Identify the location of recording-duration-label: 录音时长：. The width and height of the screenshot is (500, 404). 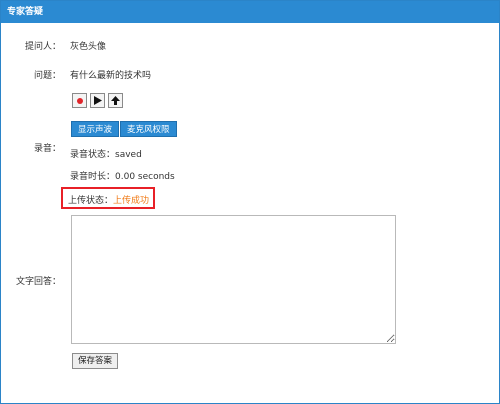
(93, 177).